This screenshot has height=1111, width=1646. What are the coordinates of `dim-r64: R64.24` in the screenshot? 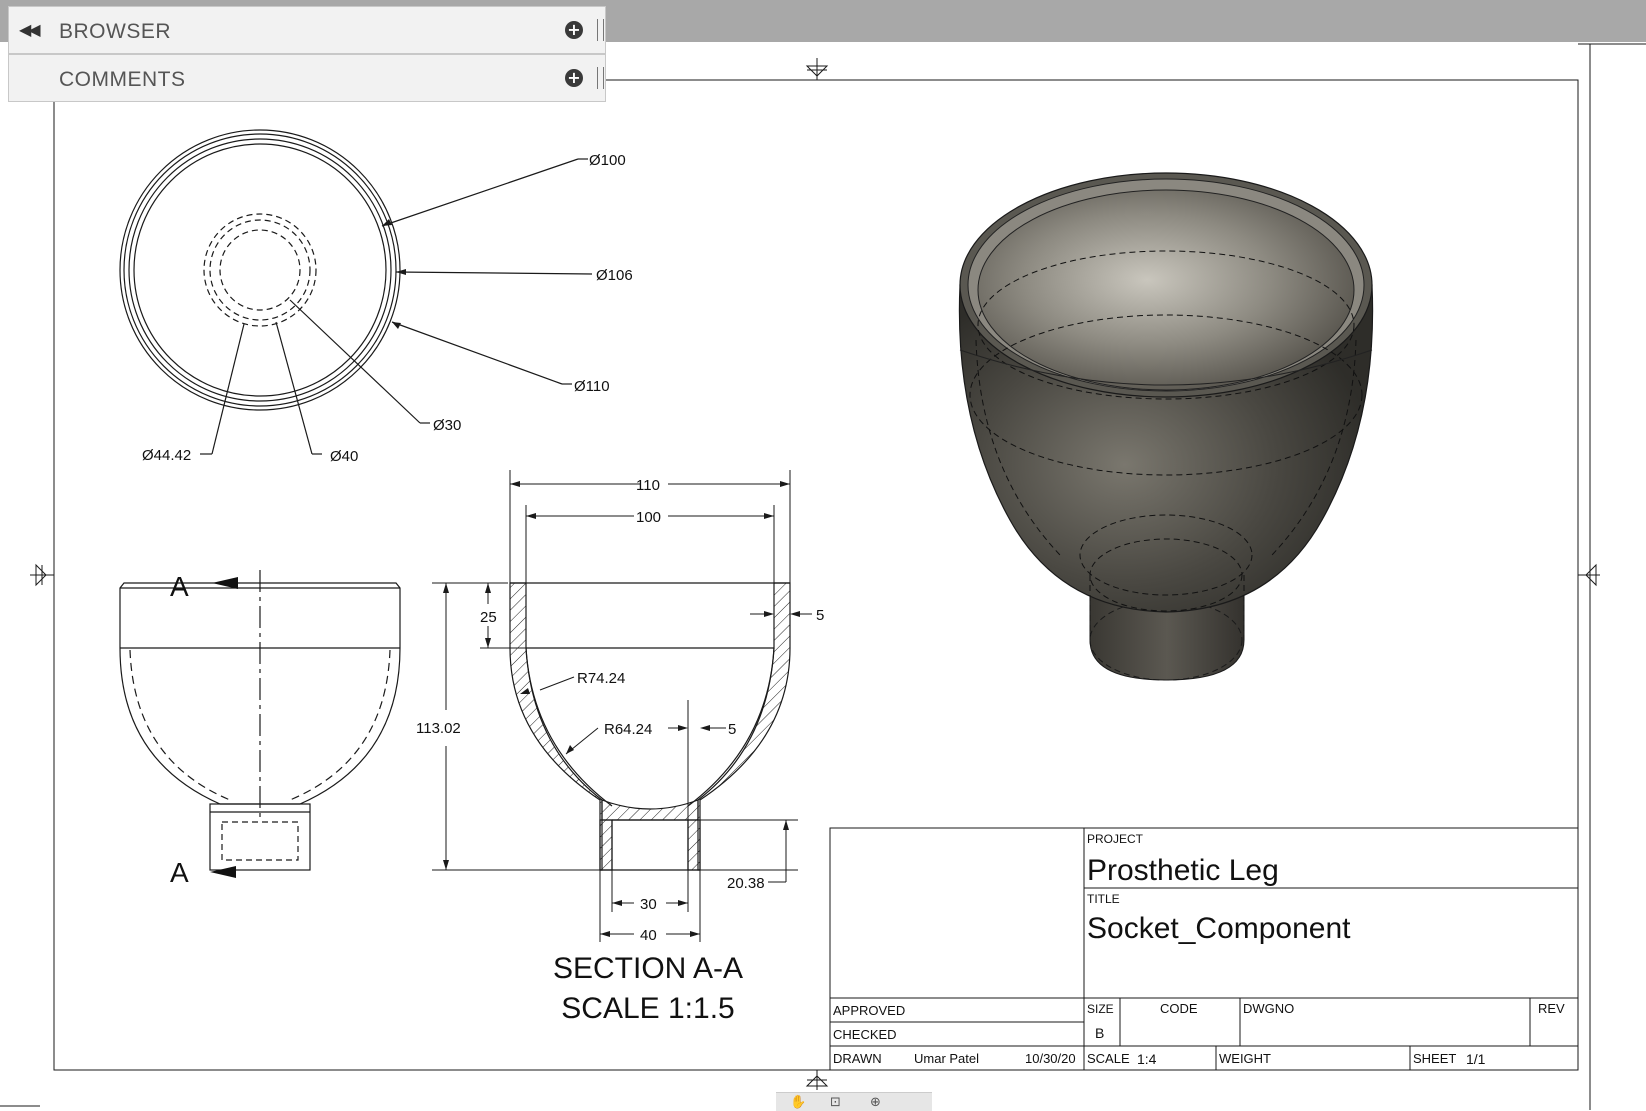 It's located at (628, 729).